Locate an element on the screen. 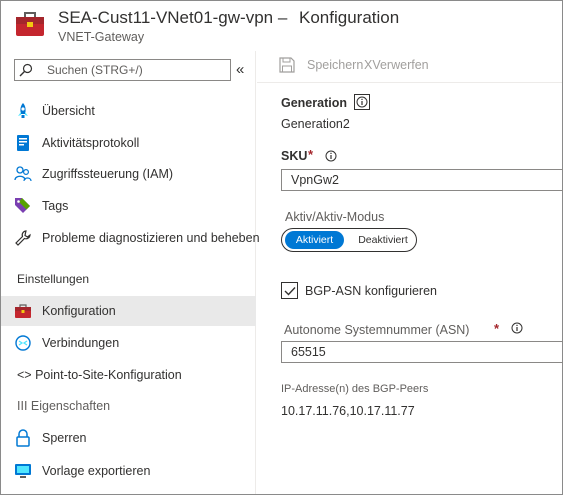 The height and width of the screenshot is (495, 563). generation-info-icon is located at coordinates (362, 102).